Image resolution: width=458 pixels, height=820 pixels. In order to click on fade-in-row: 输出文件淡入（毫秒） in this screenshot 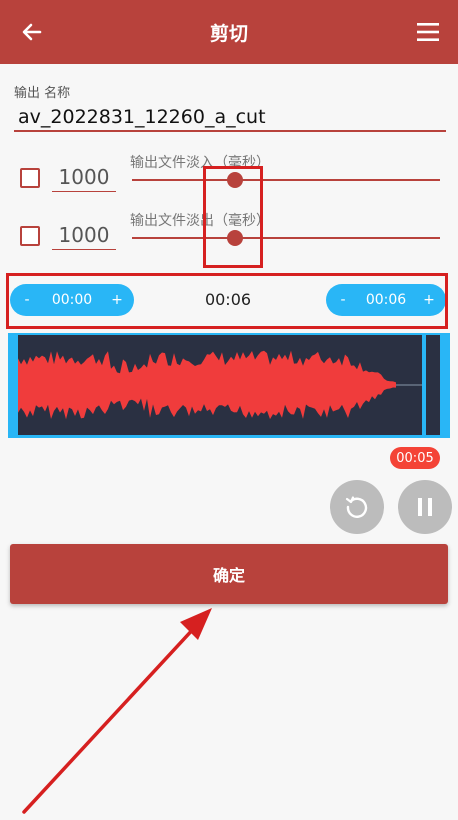, I will do `click(229, 178)`.